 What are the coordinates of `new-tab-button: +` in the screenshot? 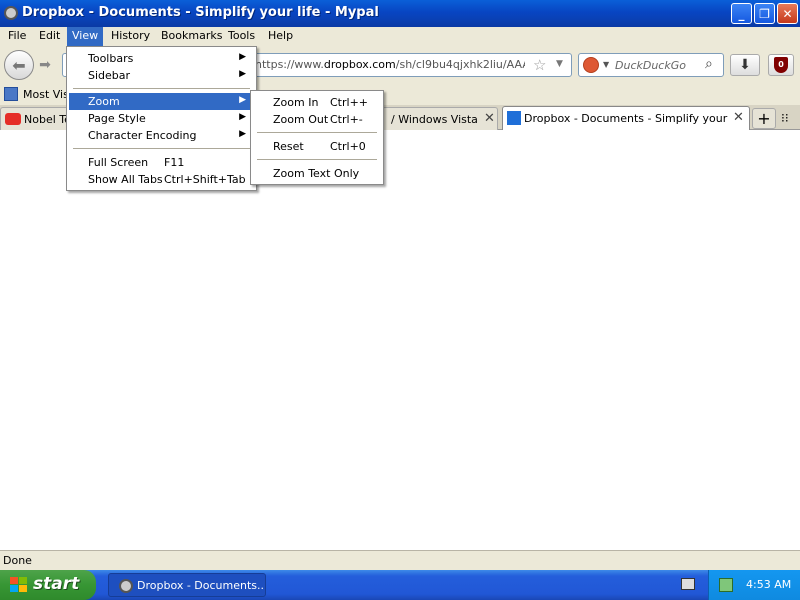 It's located at (764, 118).